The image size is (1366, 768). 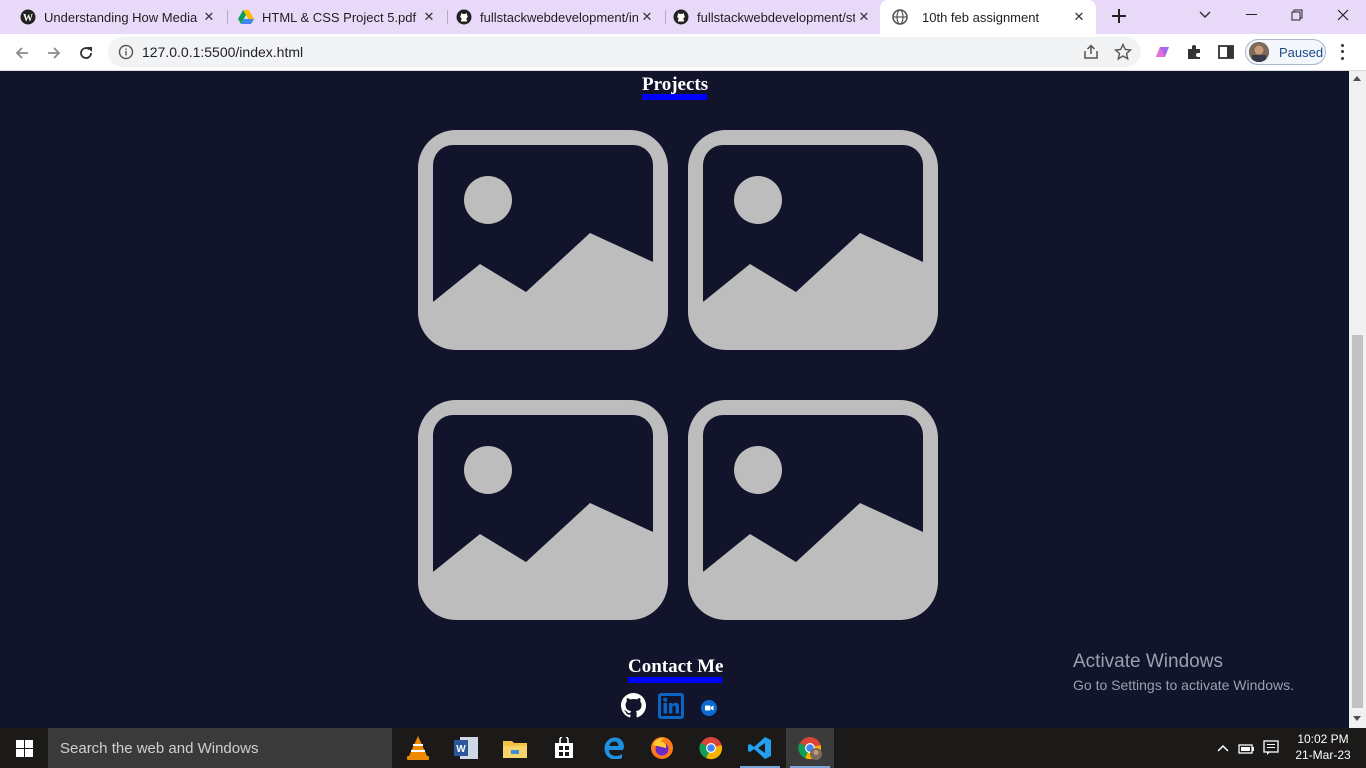 What do you see at coordinates (1183, 685) in the screenshot?
I see `watermark-subtitle: Go to Settings to activate Windows.` at bounding box center [1183, 685].